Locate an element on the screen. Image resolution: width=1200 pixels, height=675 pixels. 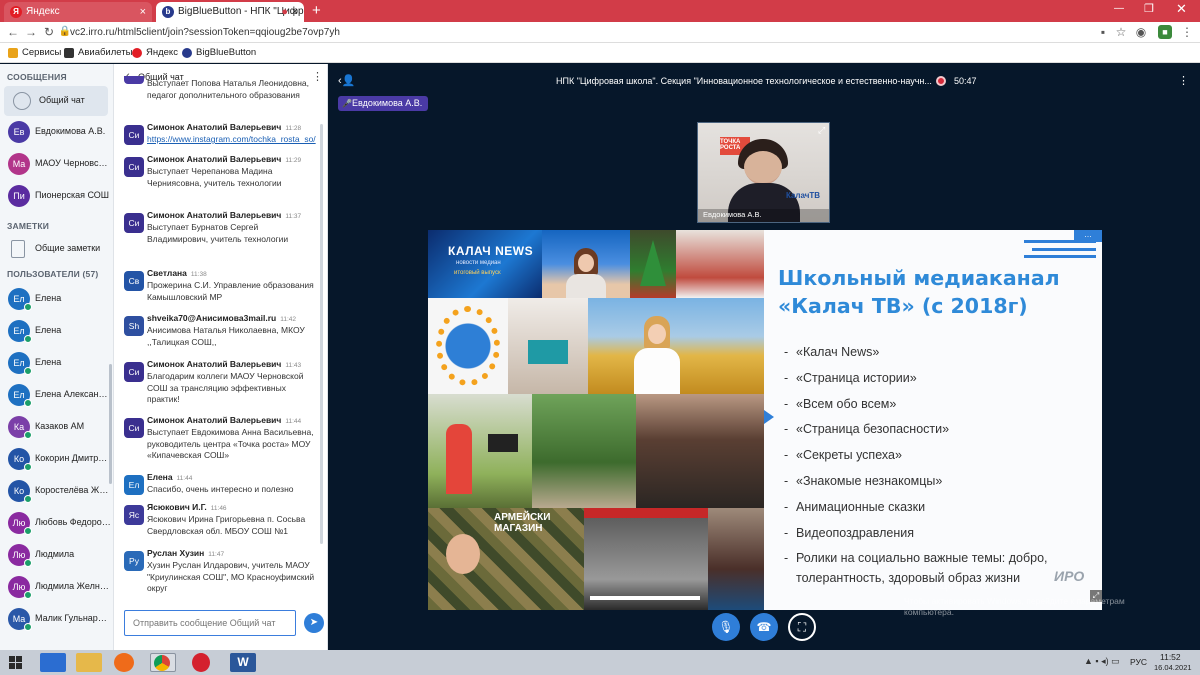
opera-icon is located at coordinates (201, 662).